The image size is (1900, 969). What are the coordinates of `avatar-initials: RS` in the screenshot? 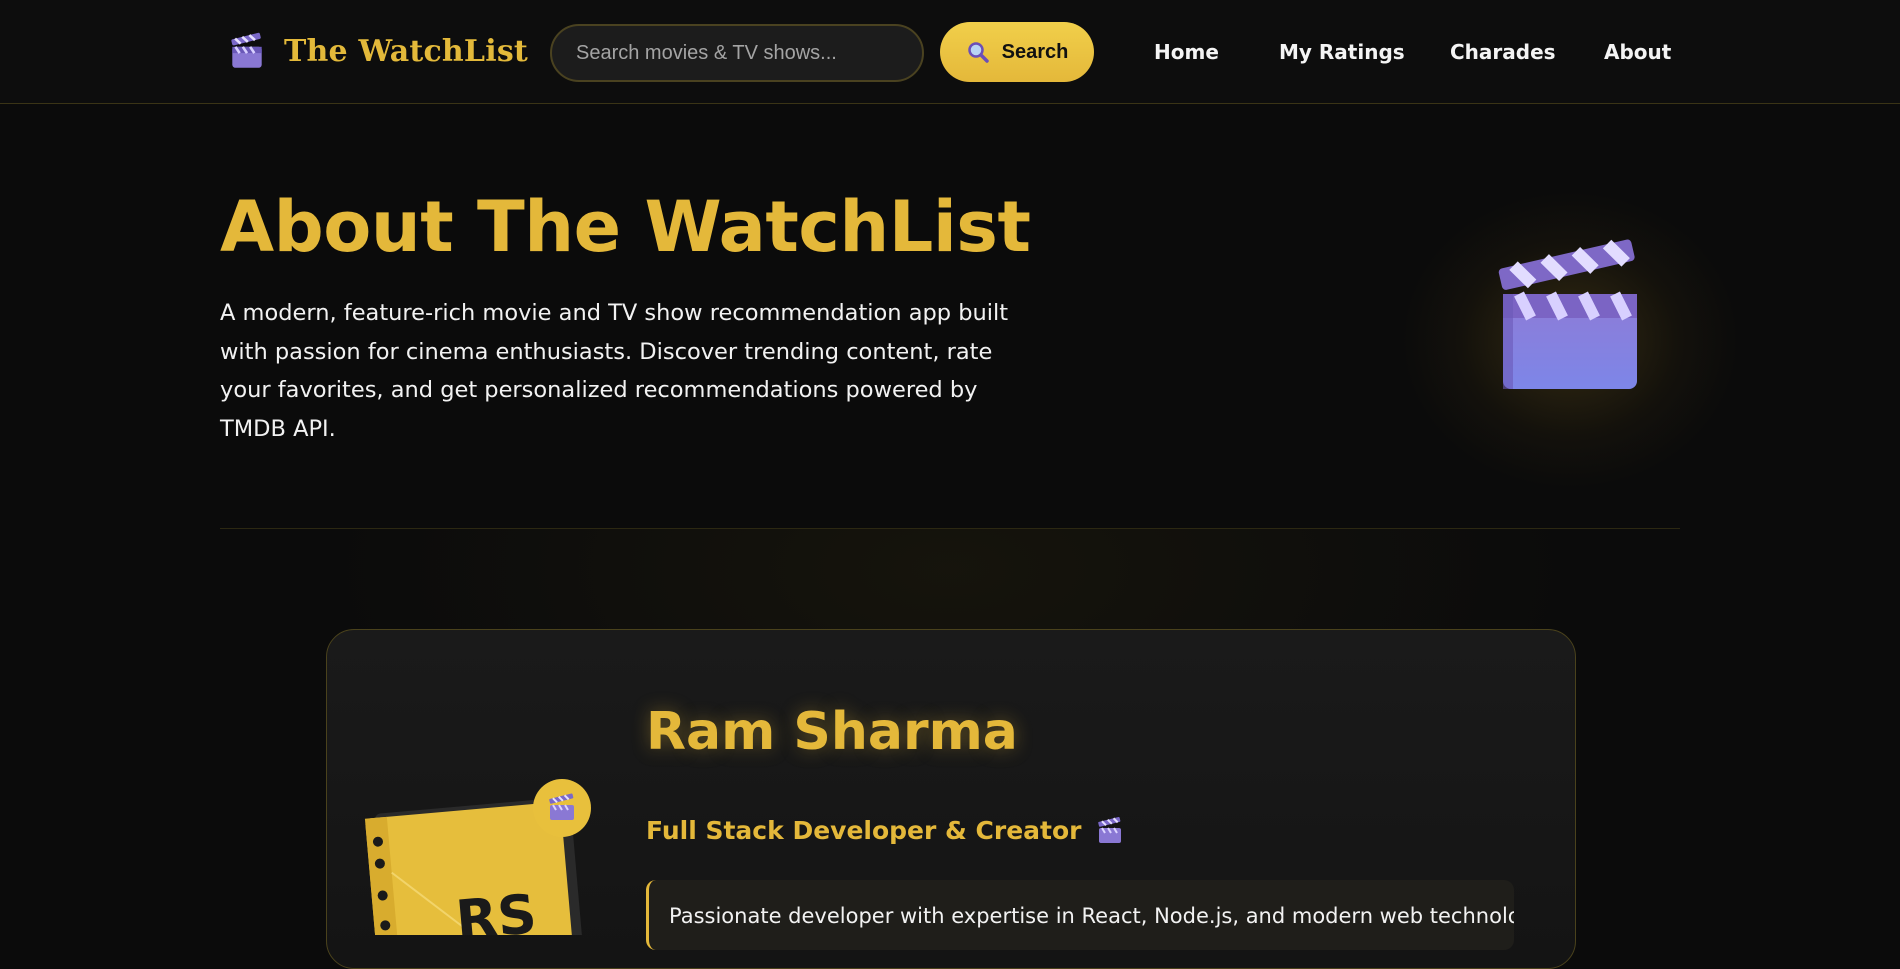 It's located at (496, 908).